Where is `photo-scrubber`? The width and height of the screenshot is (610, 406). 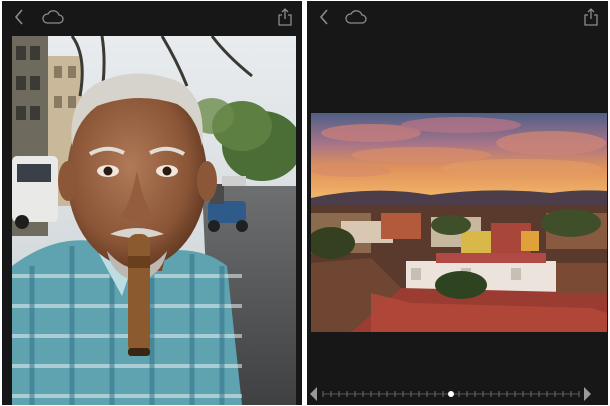
photo-scrubber is located at coordinates (457, 394).